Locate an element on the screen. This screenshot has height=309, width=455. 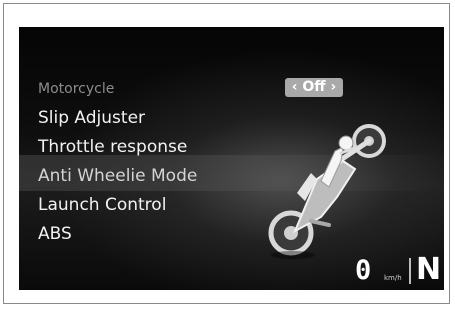
menu-item-slip-adjuster: Slip Adjuster is located at coordinates (117, 118).